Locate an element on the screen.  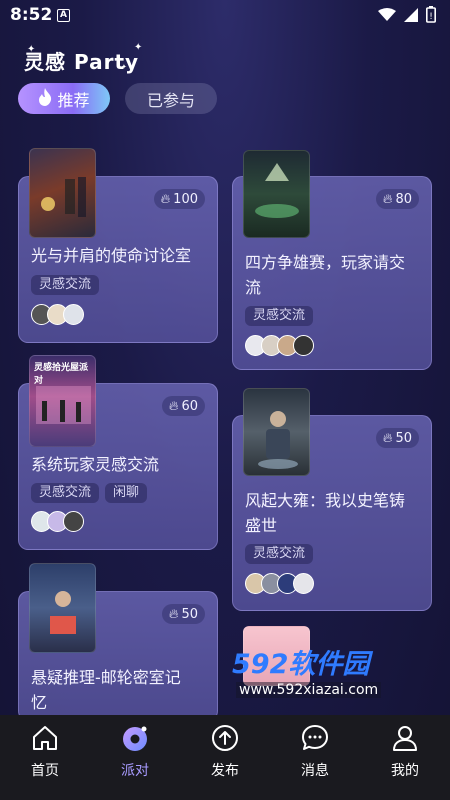
party-icon is located at coordinates (135, 738).